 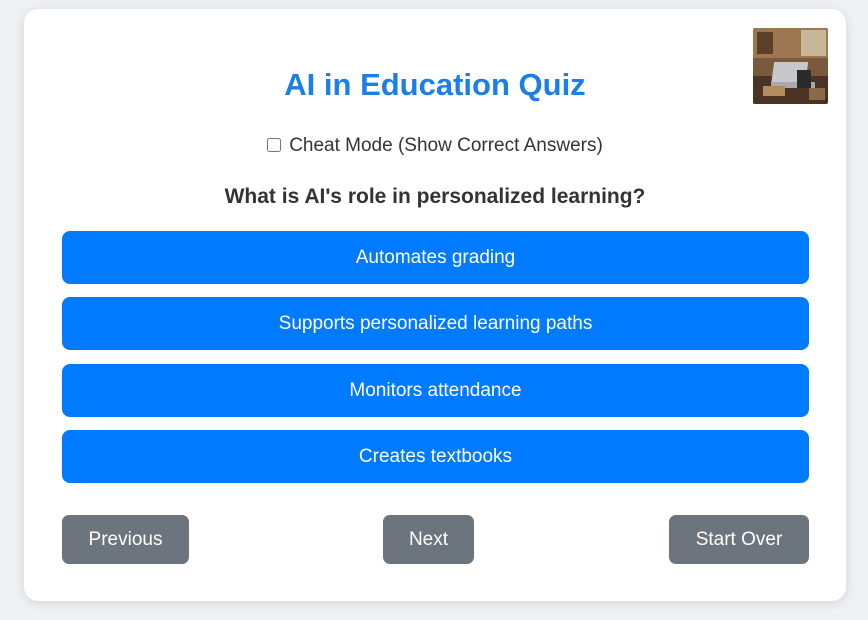 I want to click on answer-option-2: Supports personalized learning paths, so click(x=435, y=323).